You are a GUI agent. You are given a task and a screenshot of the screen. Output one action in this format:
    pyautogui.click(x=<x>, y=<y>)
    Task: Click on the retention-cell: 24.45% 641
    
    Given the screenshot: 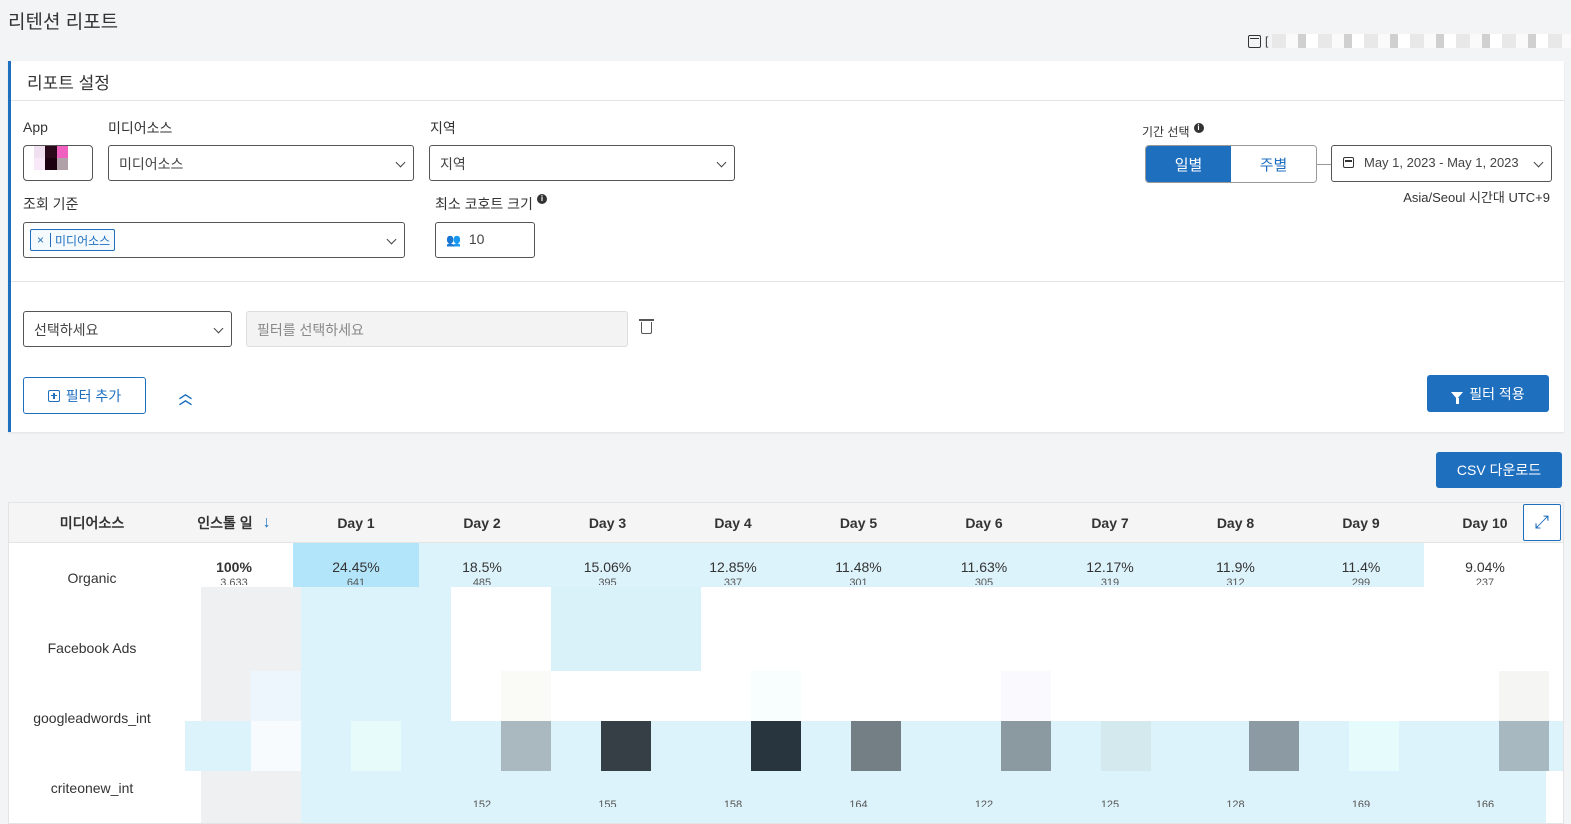 What is the action you would take?
    pyautogui.click(x=356, y=578)
    